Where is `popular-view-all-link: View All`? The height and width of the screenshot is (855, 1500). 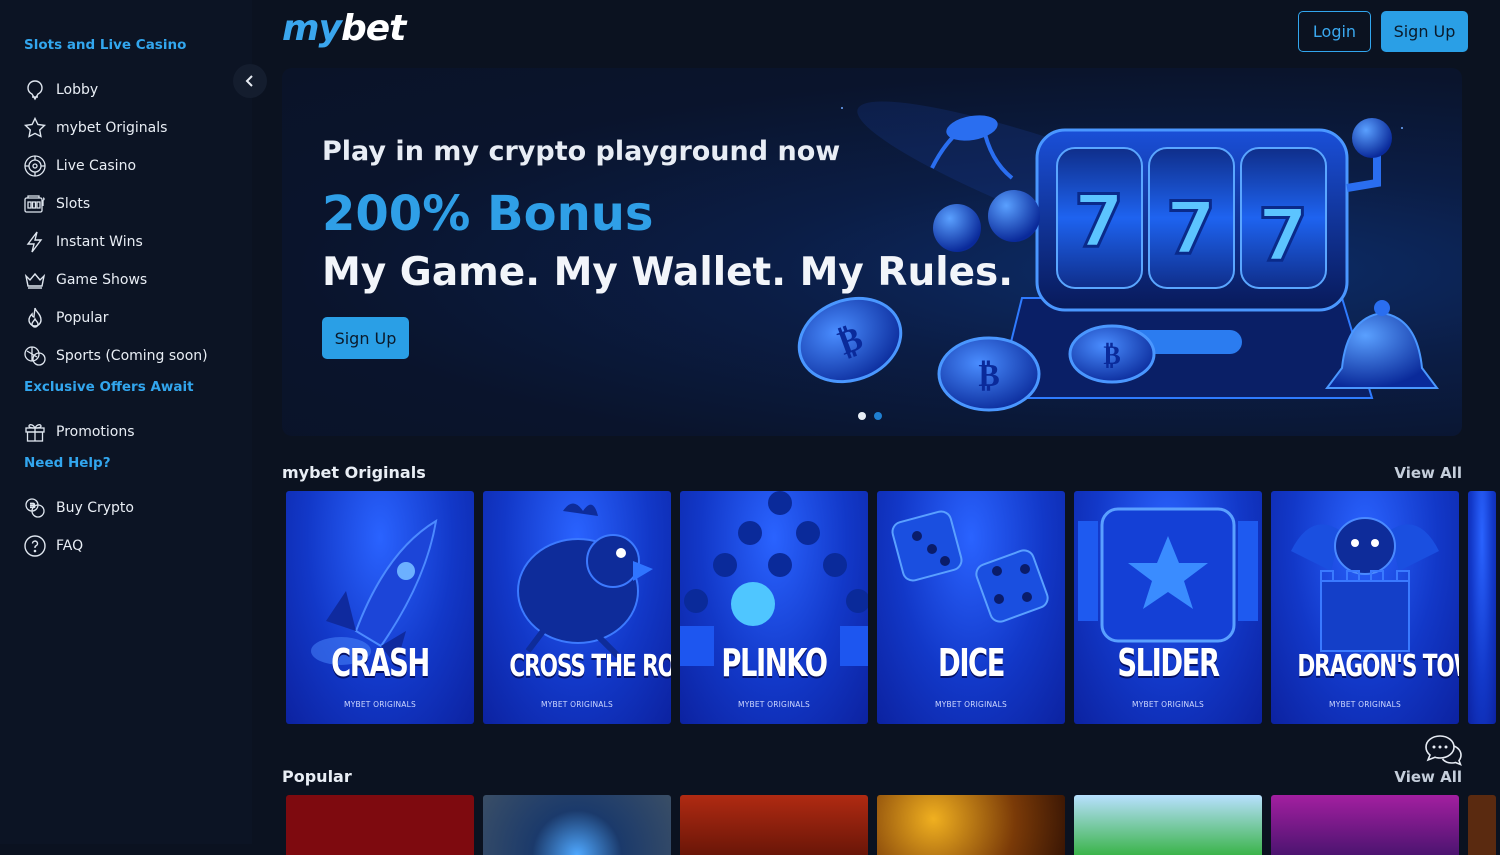 popular-view-all-link: View All is located at coordinates (1428, 777).